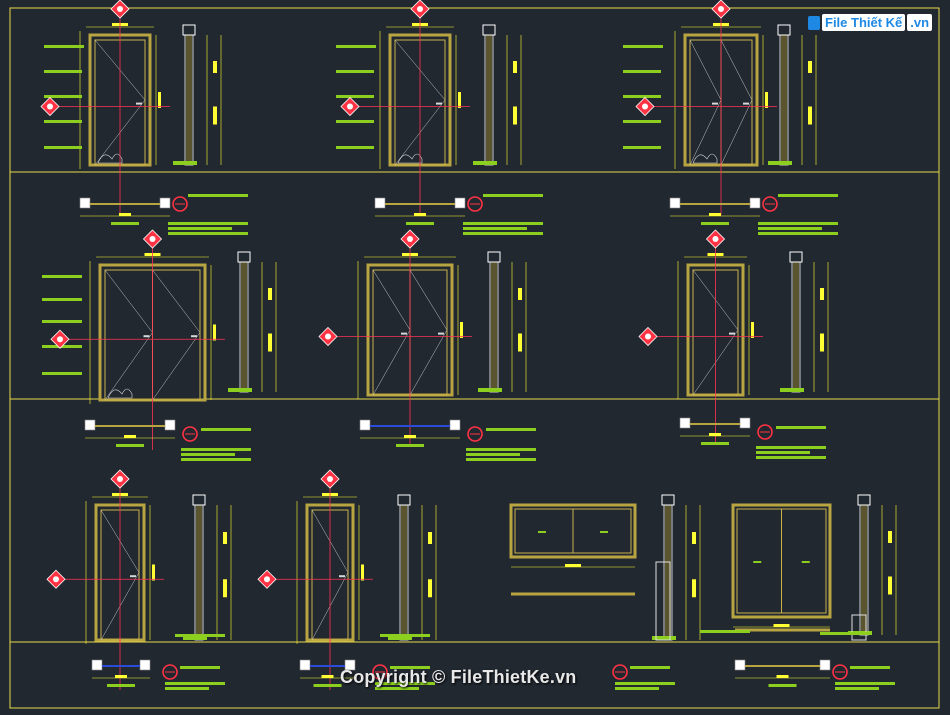 The image size is (950, 715). I want to click on sliding-door, so click(781, 565).